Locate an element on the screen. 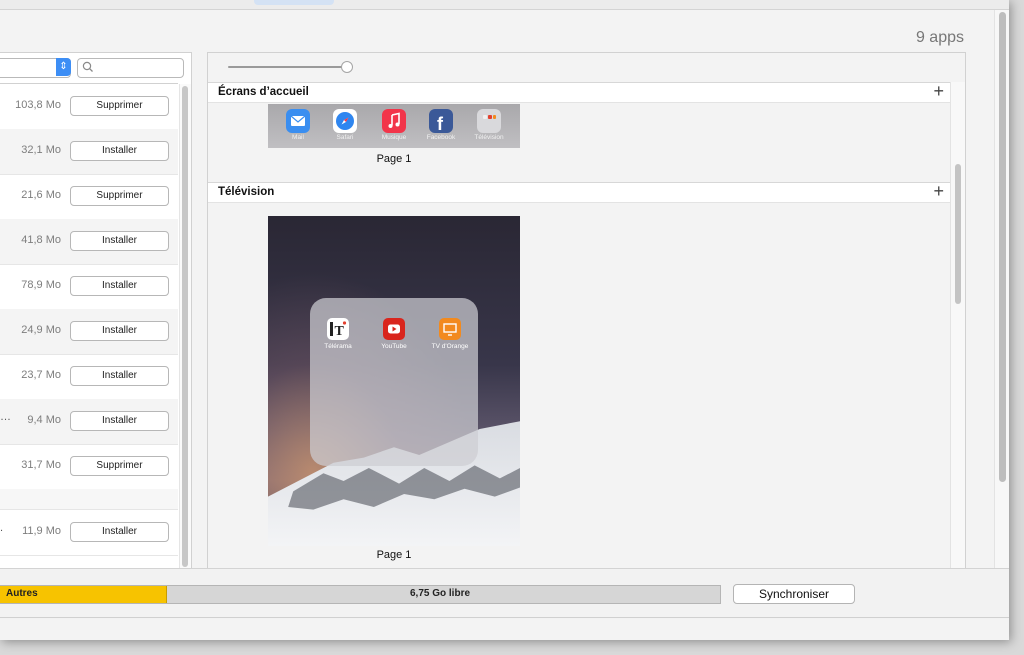 Image resolution: width=1024 pixels, height=655 pixels. music-icon is located at coordinates (394, 121).